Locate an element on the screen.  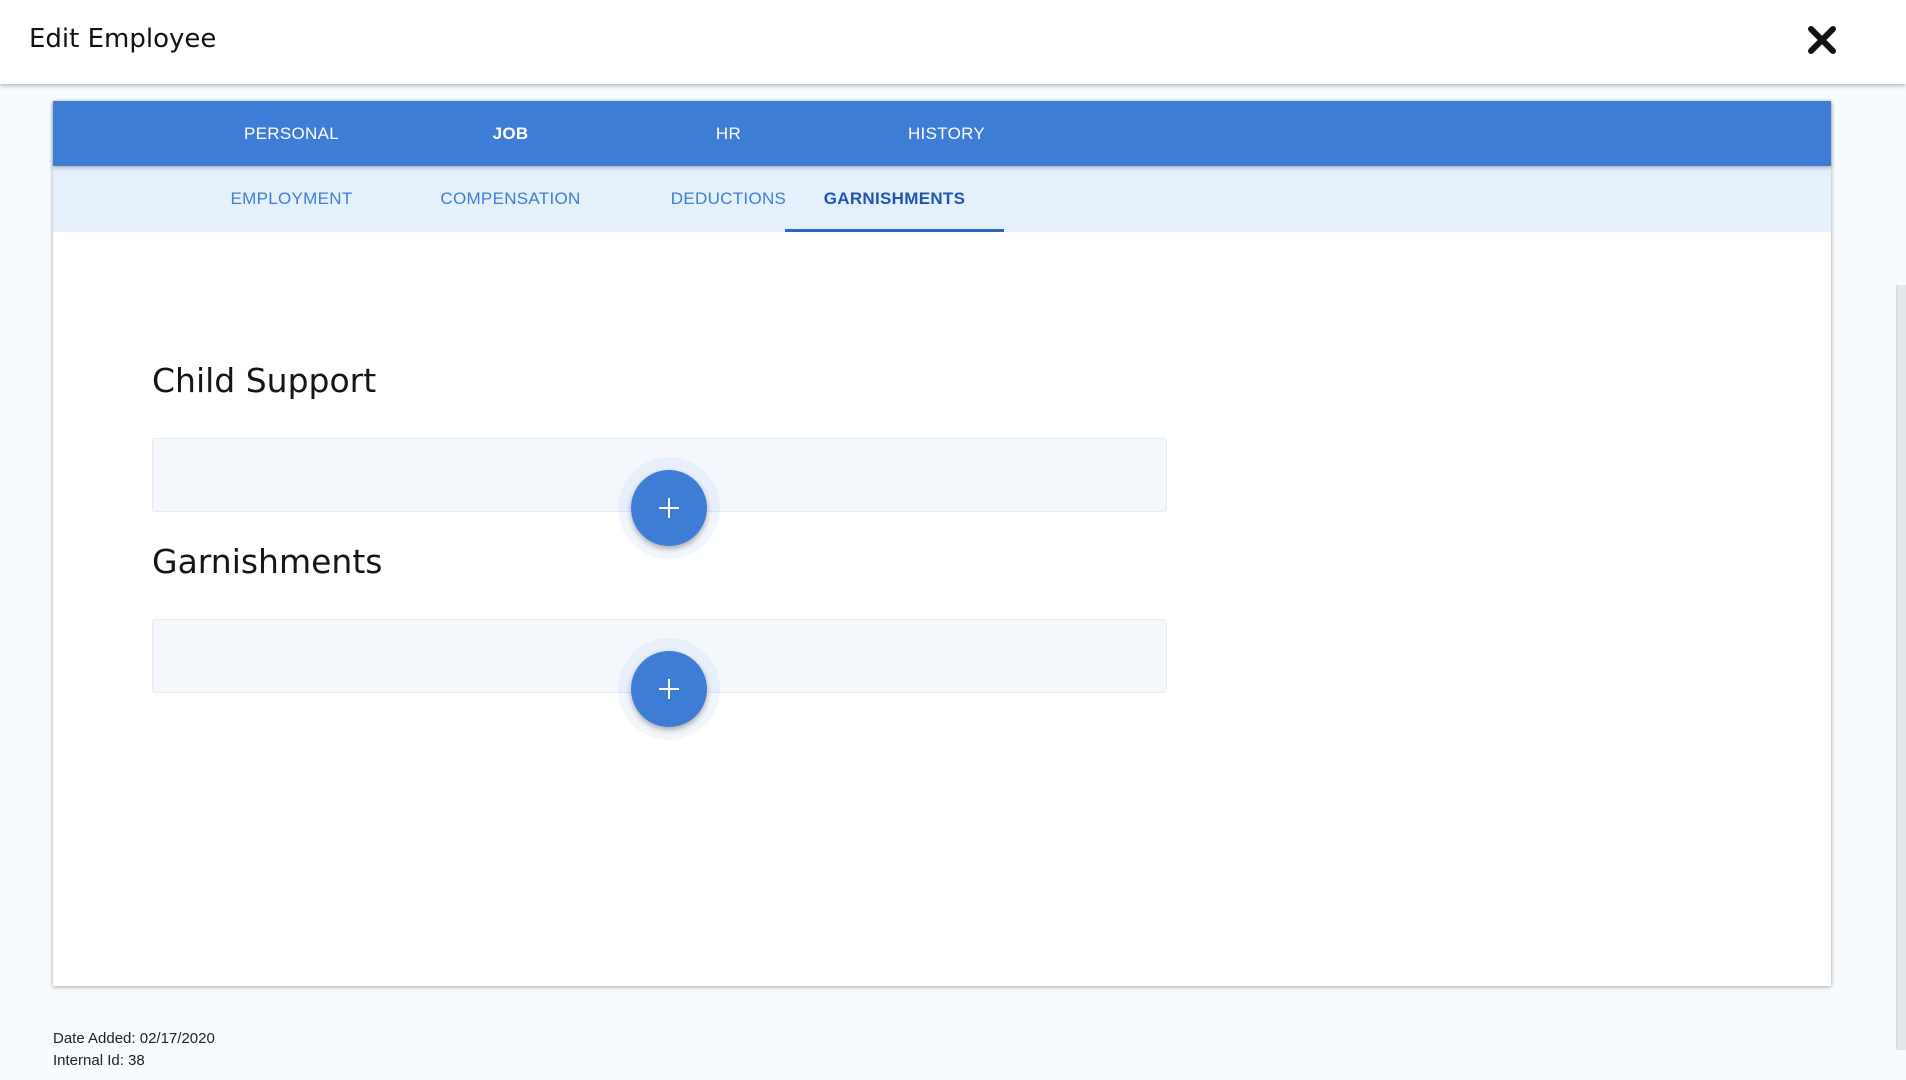
tab-compensation: COMPENSATION is located at coordinates (510, 199).